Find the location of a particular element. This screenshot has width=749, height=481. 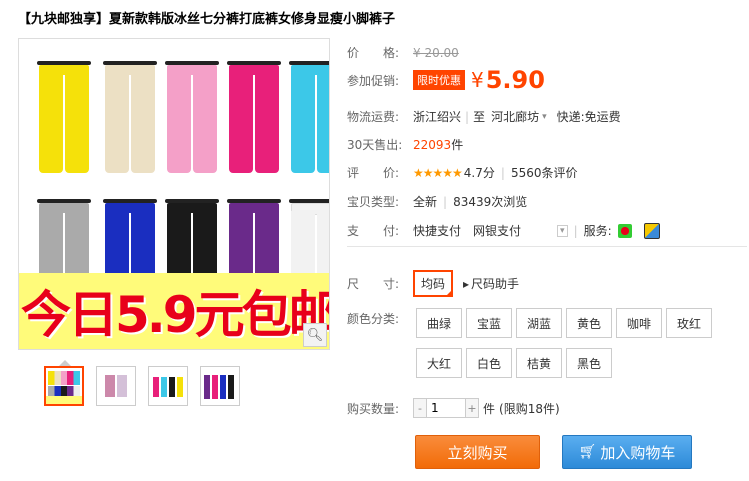

buy-now-button: 立刻购买 is located at coordinates (477, 452).